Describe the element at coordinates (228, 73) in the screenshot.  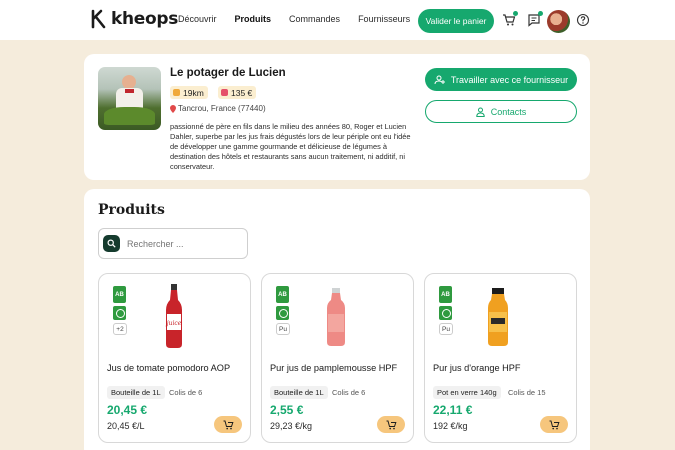
I see `supplier-name: Le potager de Lucien` at that location.